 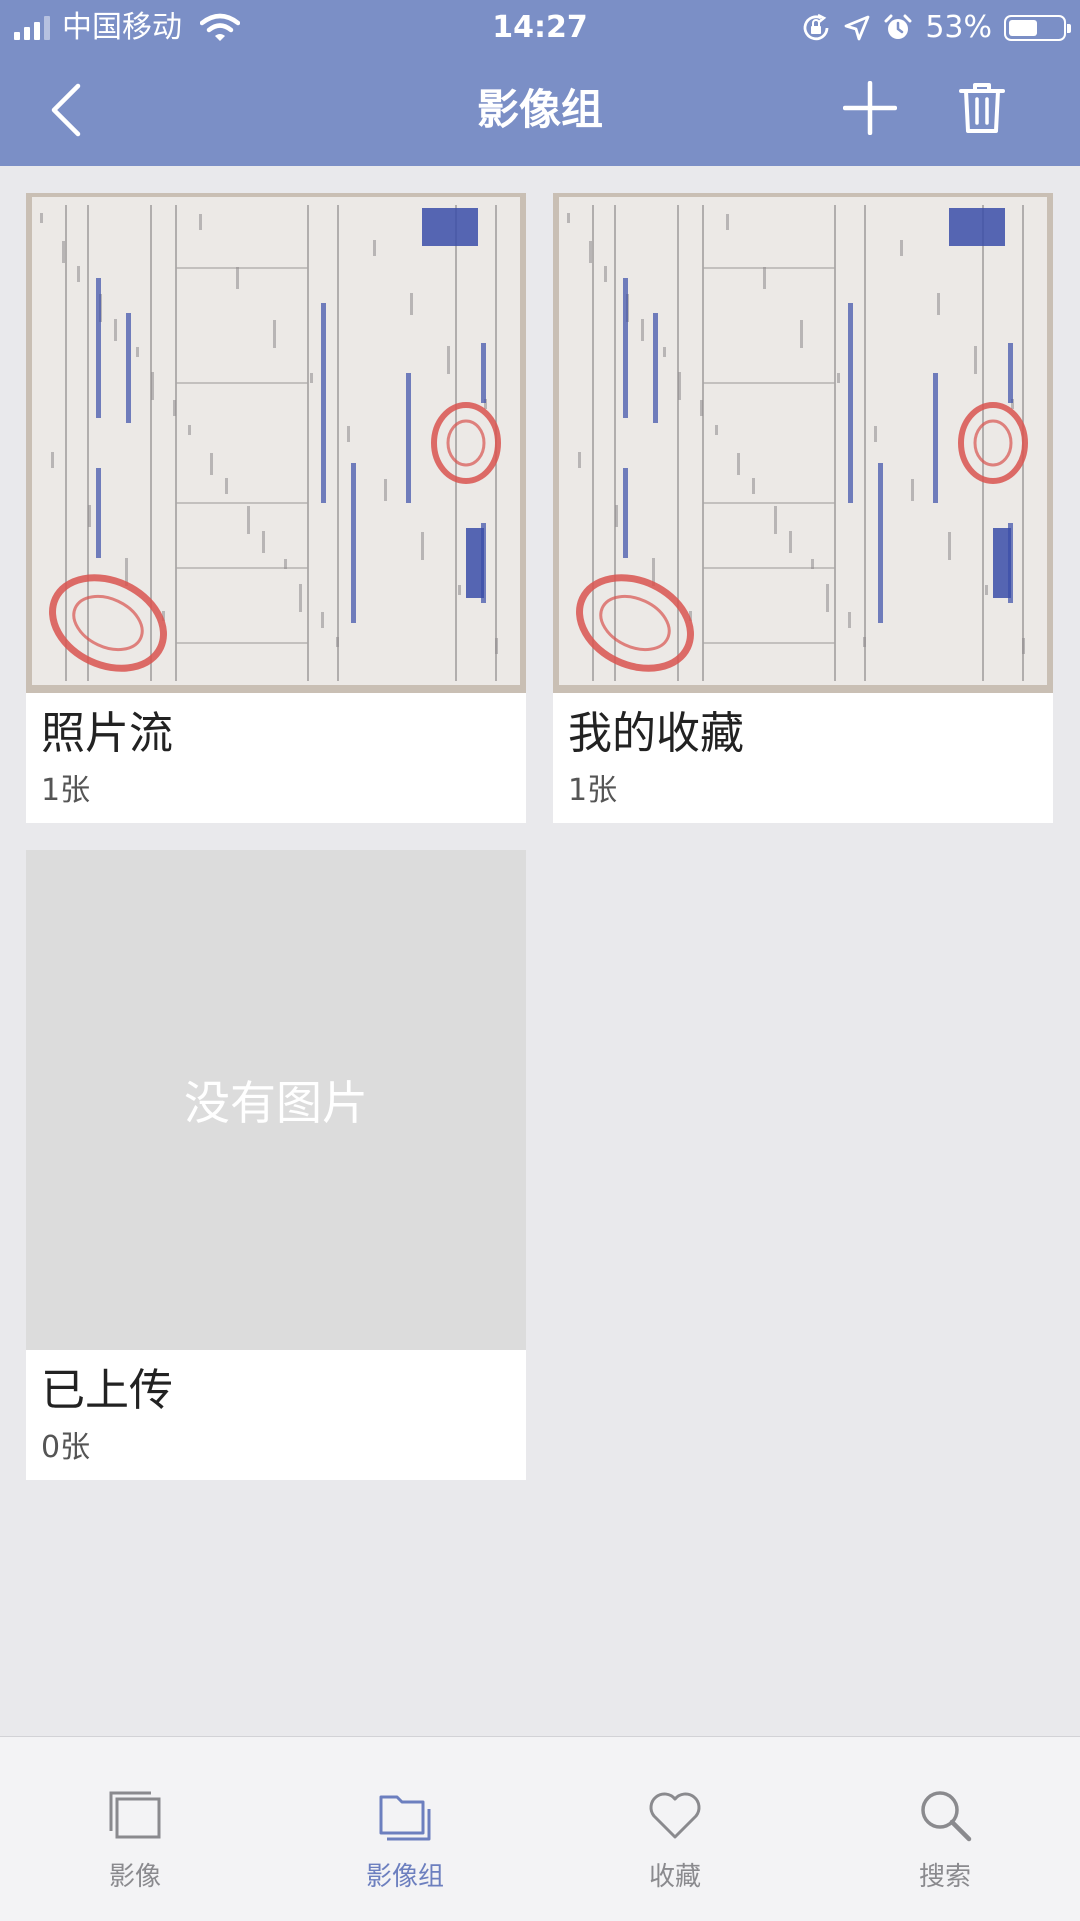 I want to click on album-info: 已上传 0张, so click(x=276, y=1415).